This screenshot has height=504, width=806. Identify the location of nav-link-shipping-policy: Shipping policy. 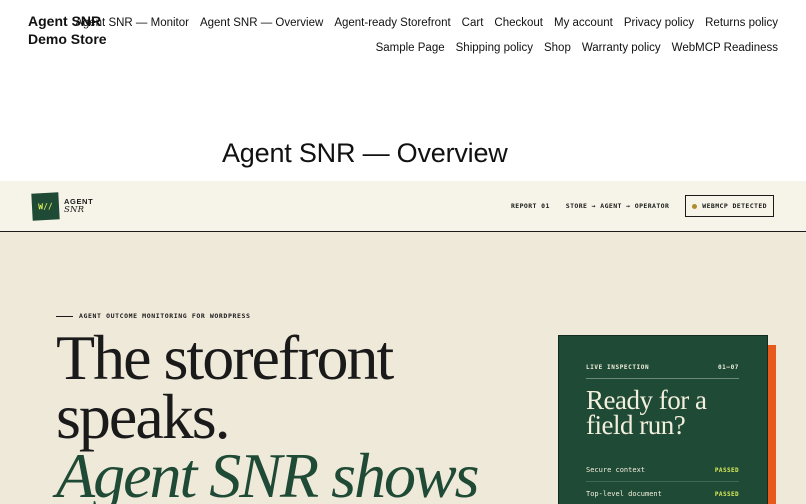
(494, 48).